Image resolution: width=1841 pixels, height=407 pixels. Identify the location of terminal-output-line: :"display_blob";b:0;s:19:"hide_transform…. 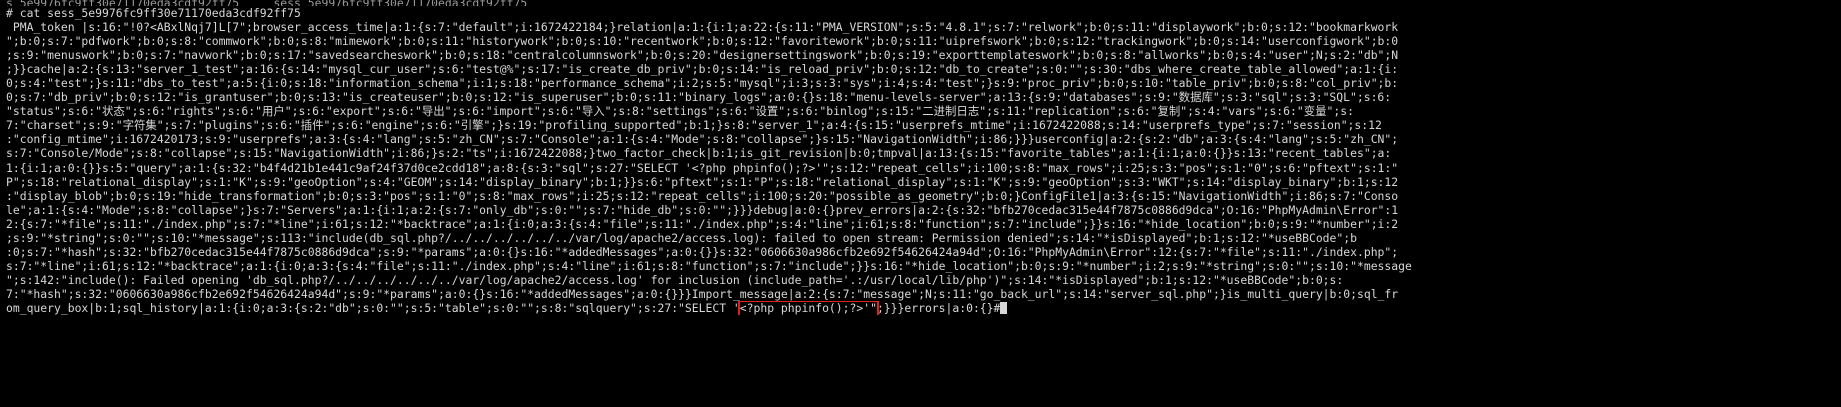
(702, 195).